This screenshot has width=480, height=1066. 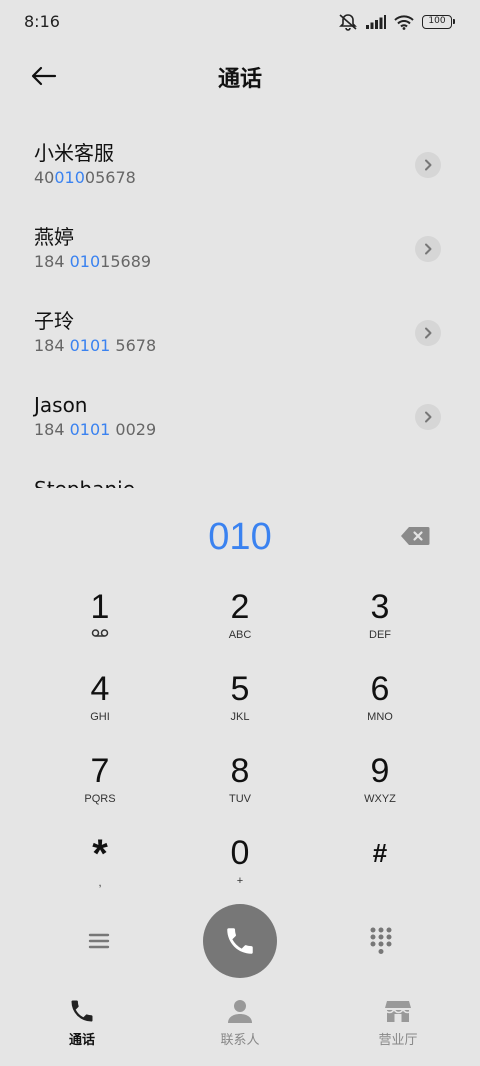 I want to click on tab-calls-label: 通话, so click(x=81, y=1040).